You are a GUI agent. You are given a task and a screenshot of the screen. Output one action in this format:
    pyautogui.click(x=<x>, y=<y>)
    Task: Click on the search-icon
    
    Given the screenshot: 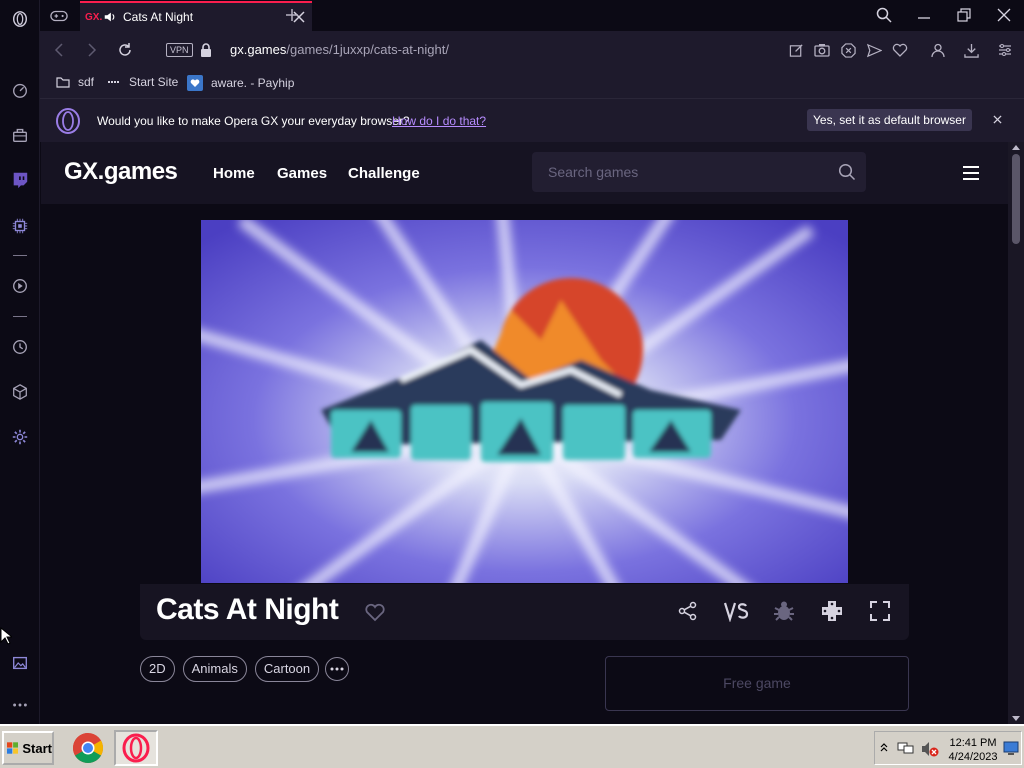 What is the action you would take?
    pyautogui.click(x=847, y=172)
    